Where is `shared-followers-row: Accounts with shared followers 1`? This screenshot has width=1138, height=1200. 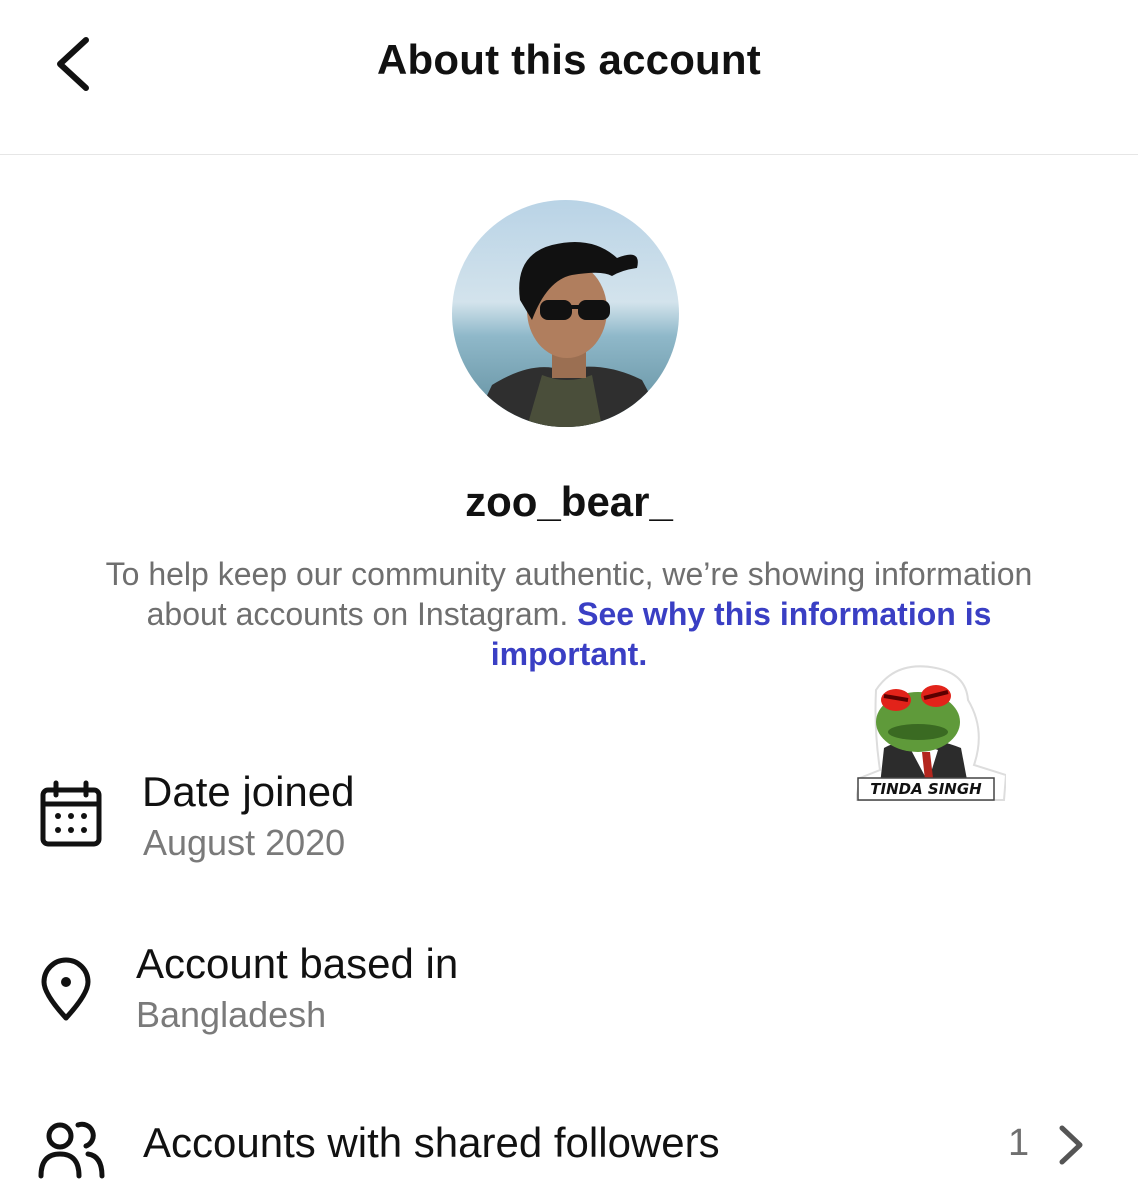
shared-followers-row: Accounts with shared followers 1 is located at coordinates (569, 1155).